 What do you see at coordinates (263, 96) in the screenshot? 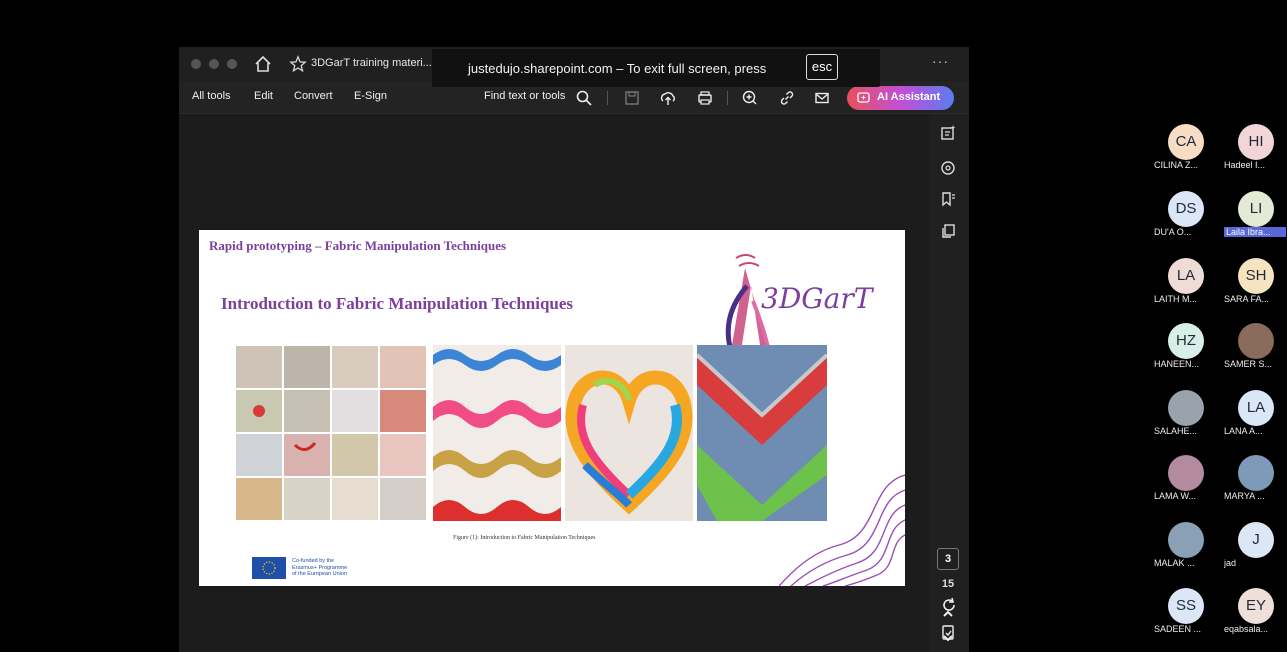
I see `edit-menu: Edit` at bounding box center [263, 96].